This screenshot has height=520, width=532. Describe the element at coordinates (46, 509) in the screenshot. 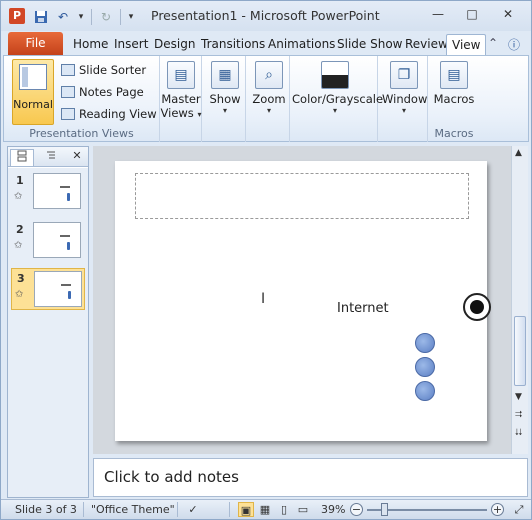

I see `slide-count: Slide 3 of 3` at that location.